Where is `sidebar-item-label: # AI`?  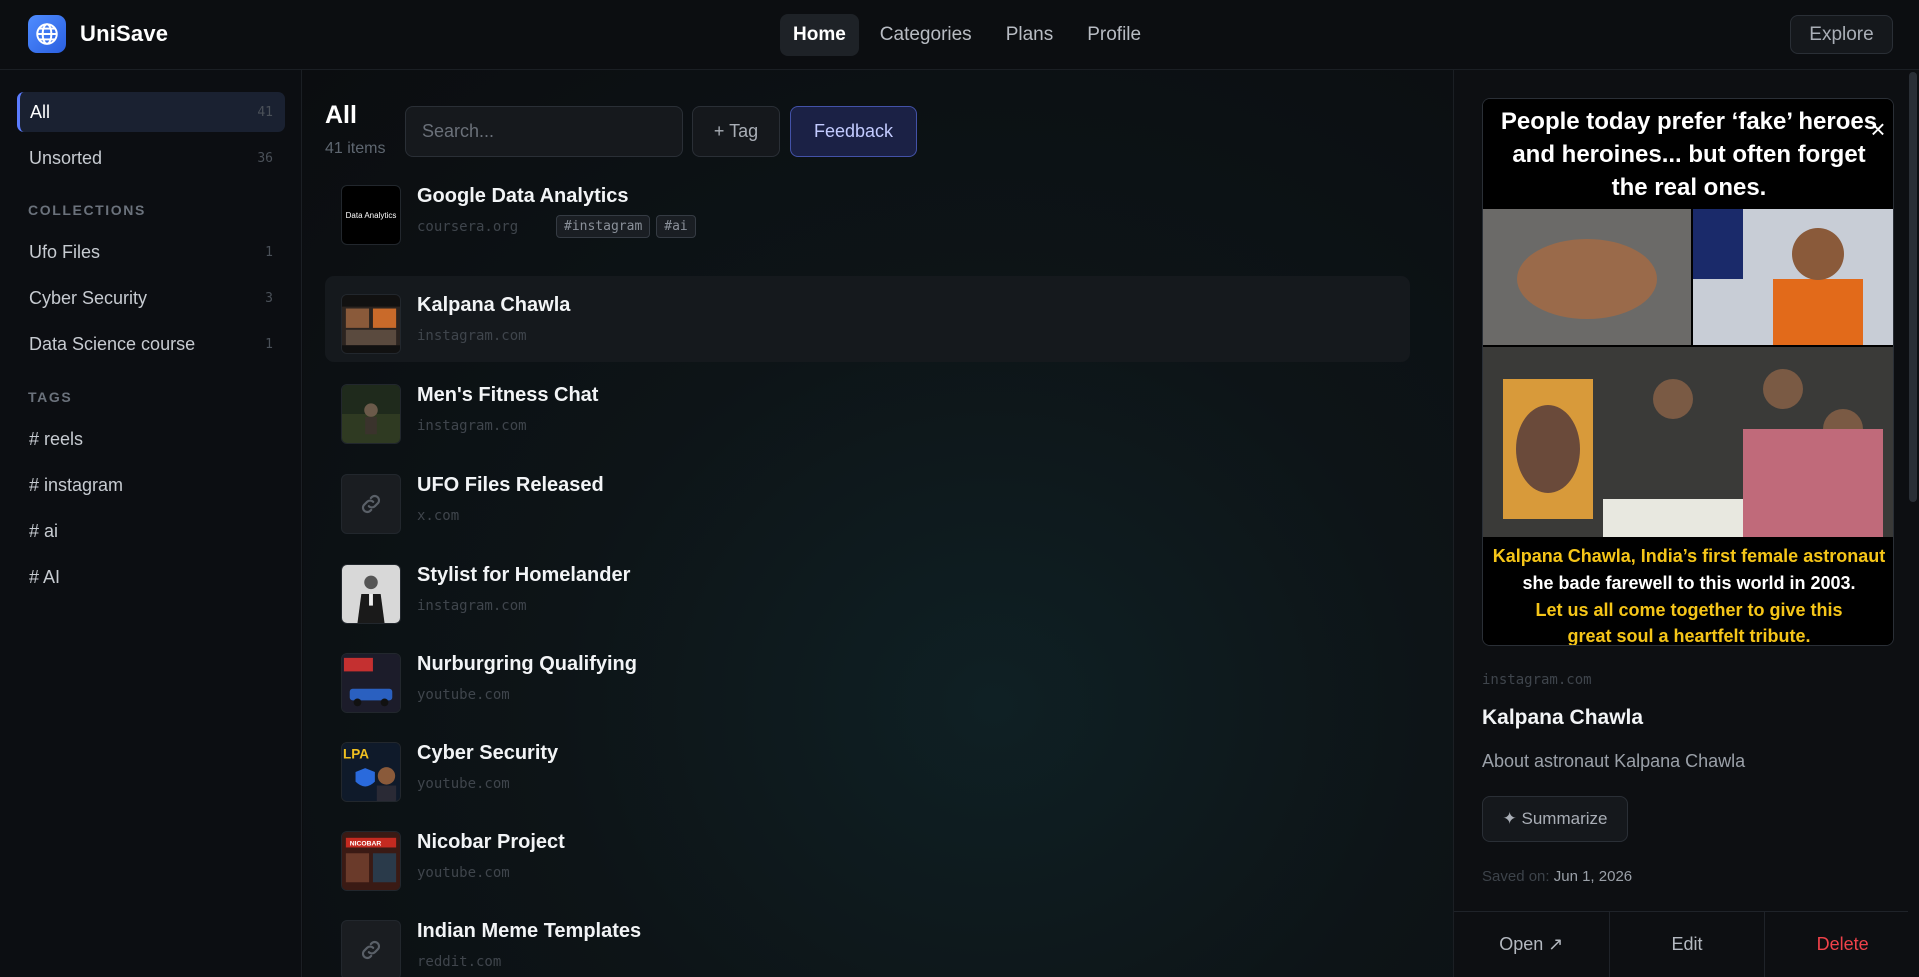 sidebar-item-label: # AI is located at coordinates (45, 576).